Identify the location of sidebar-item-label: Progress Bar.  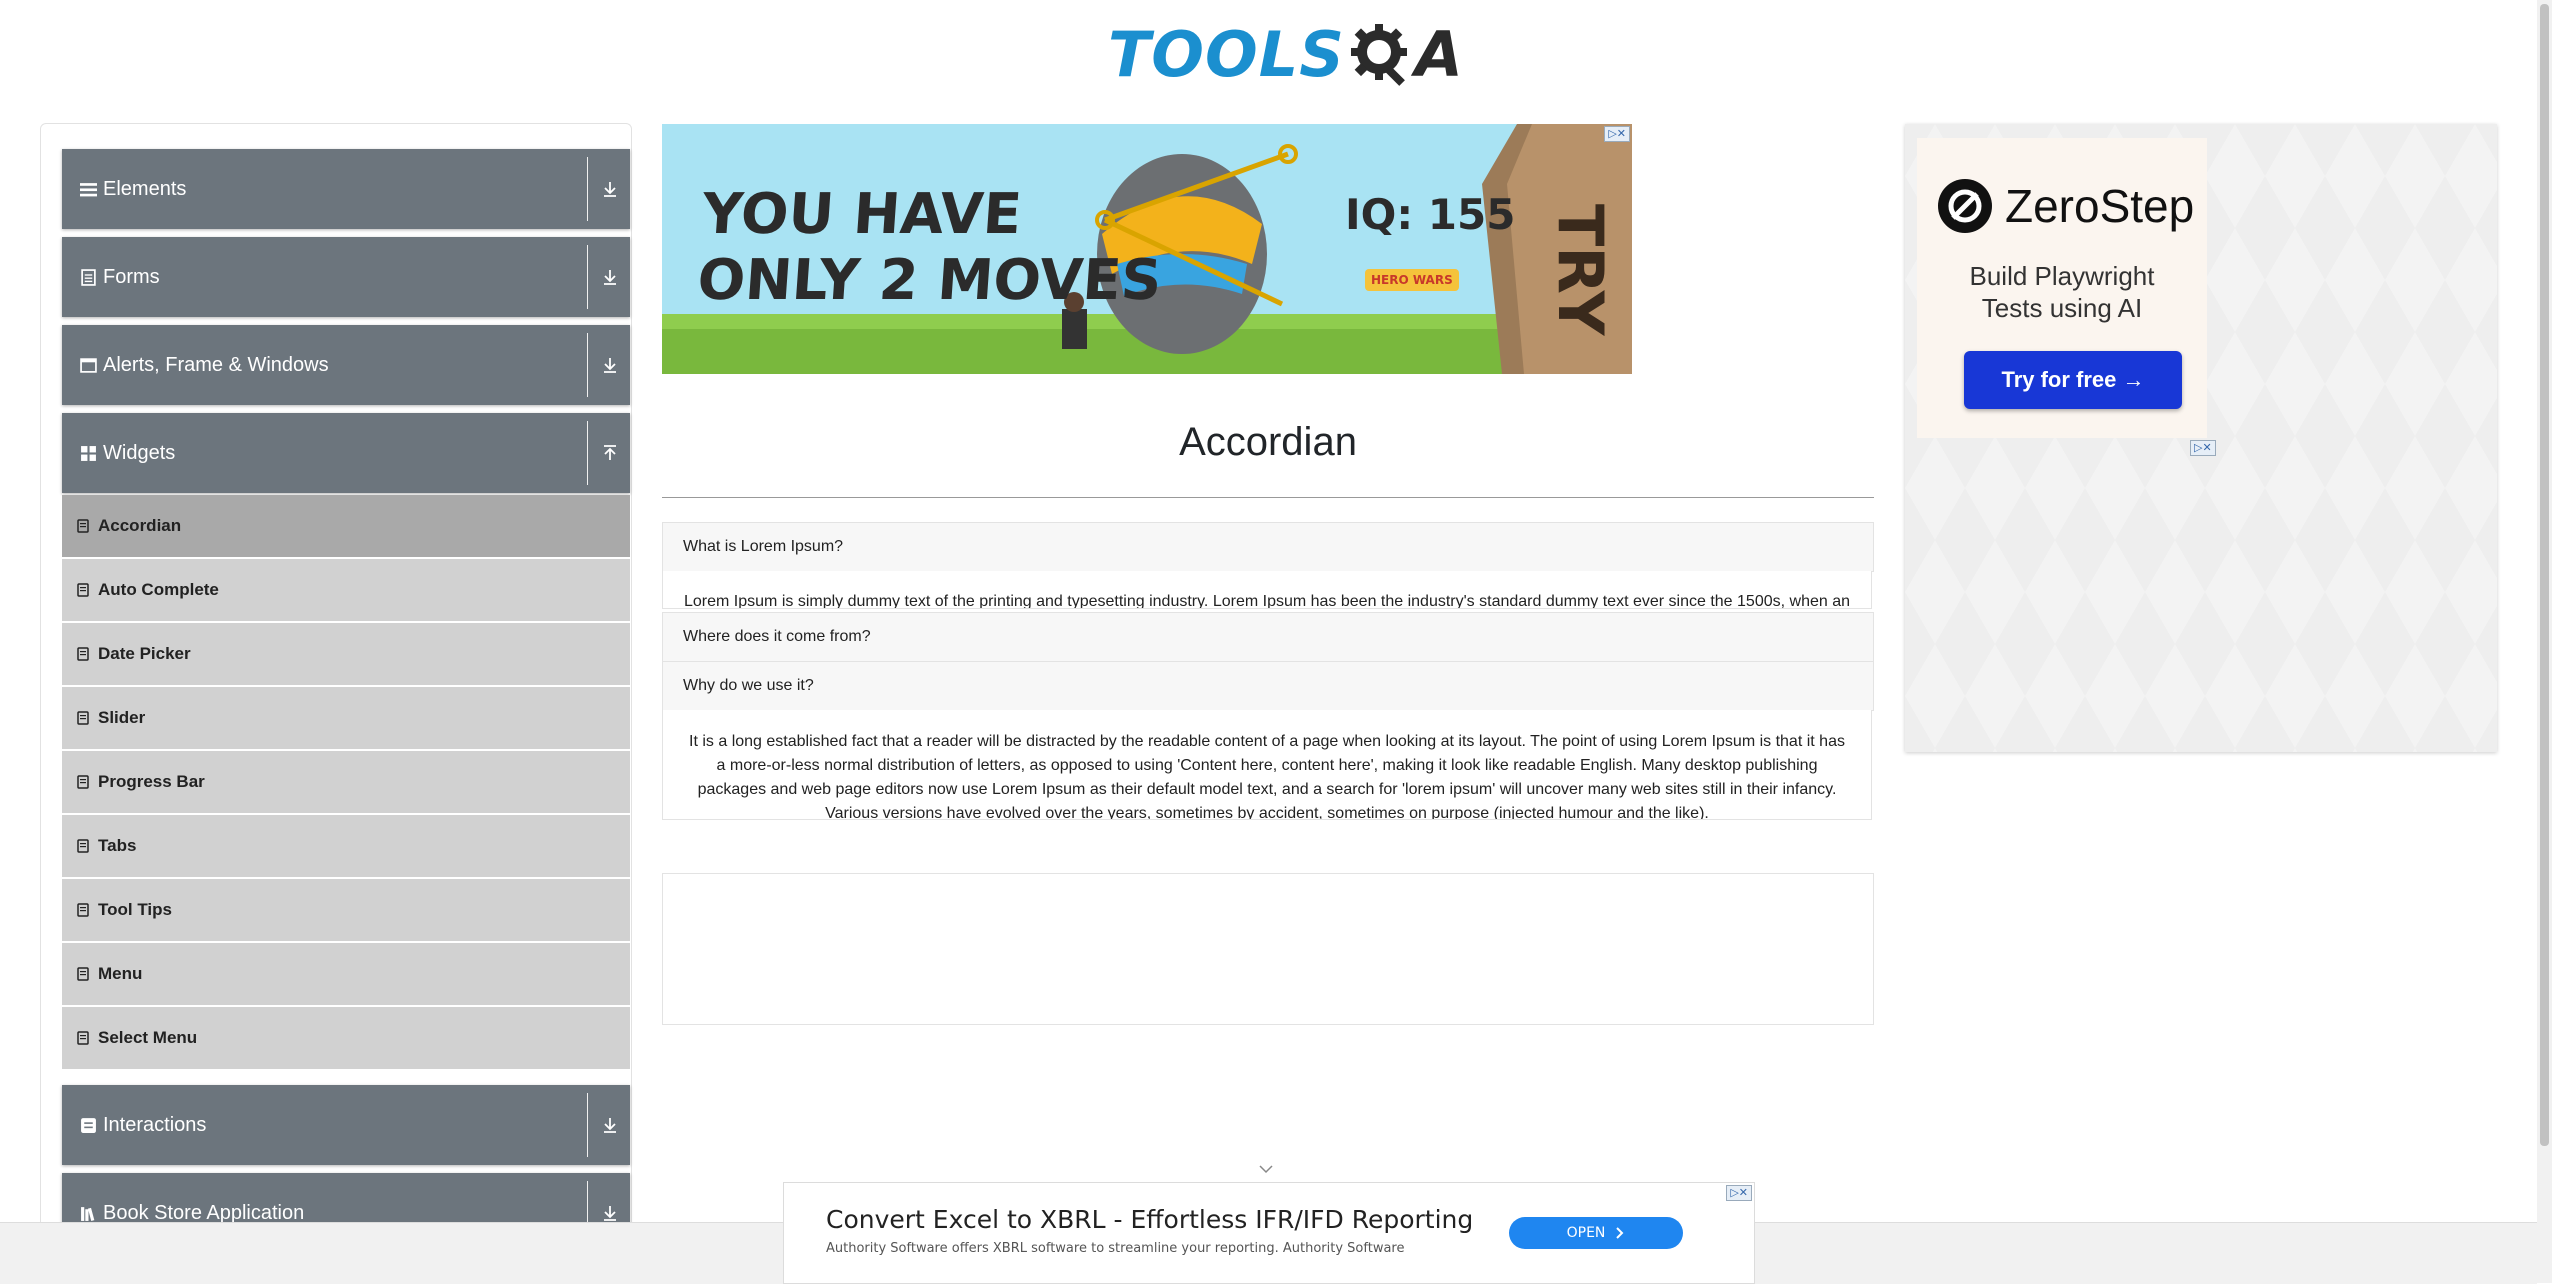
(151, 781).